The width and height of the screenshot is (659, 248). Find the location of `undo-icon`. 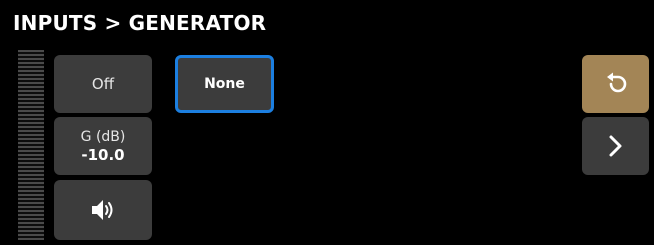

undo-icon is located at coordinates (616, 84).